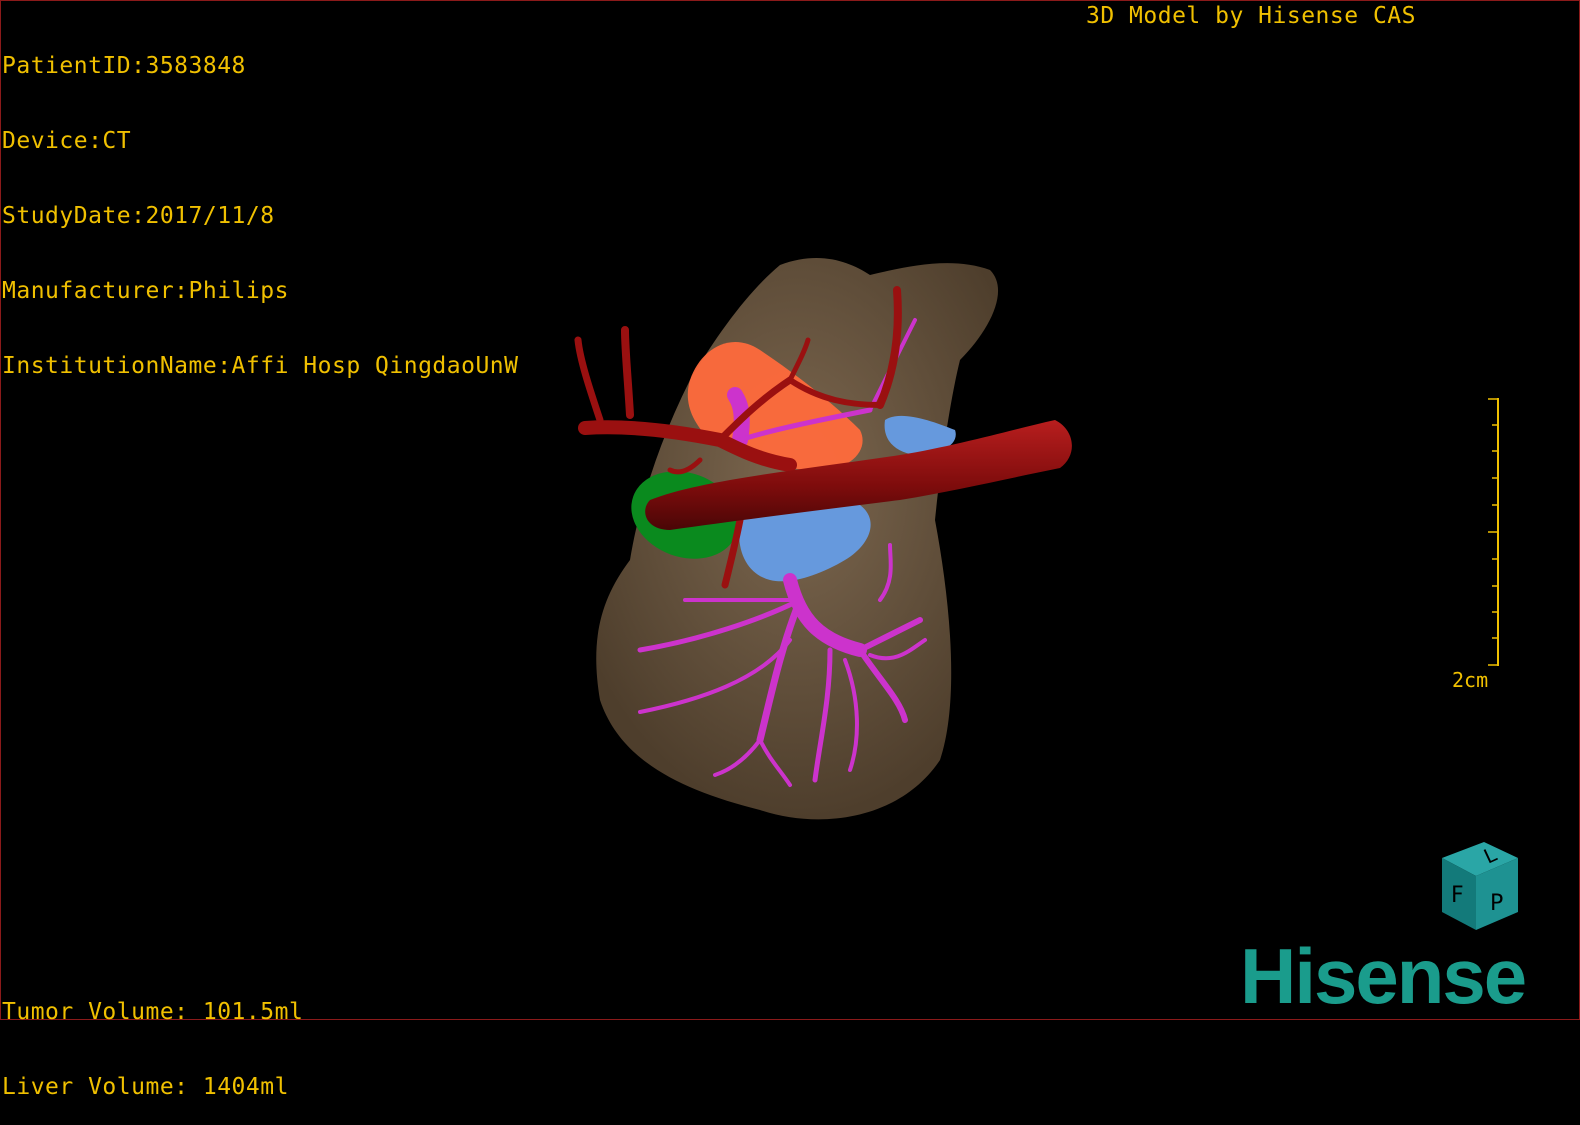  What do you see at coordinates (1470, 680) in the screenshot?
I see `scale-label: 2cm` at bounding box center [1470, 680].